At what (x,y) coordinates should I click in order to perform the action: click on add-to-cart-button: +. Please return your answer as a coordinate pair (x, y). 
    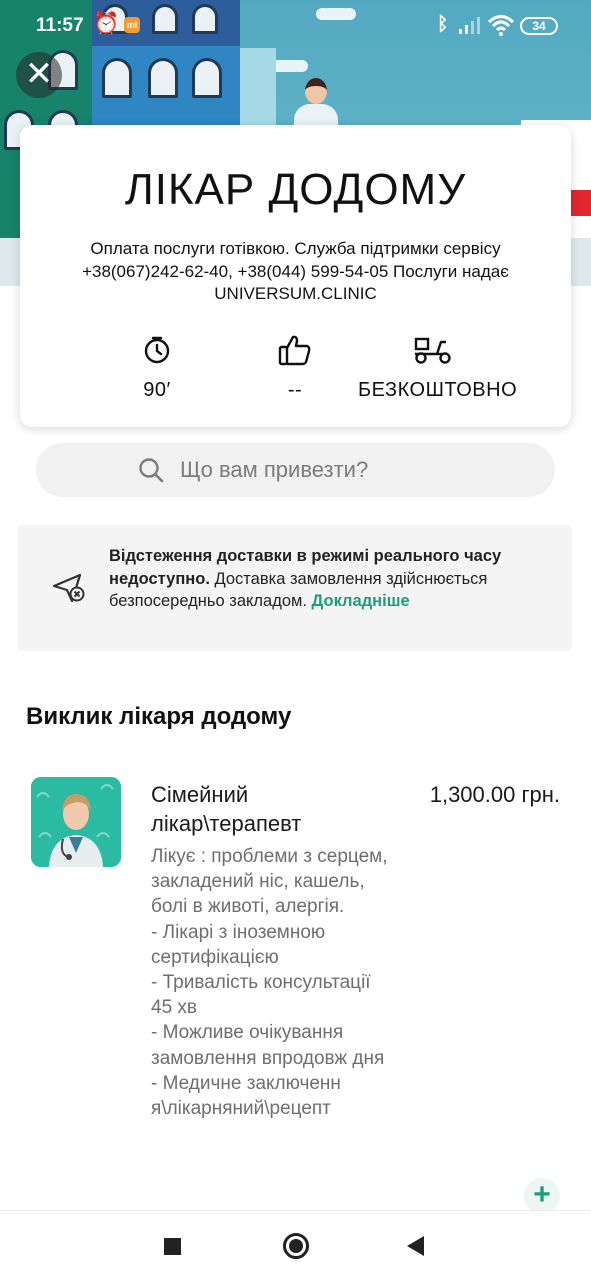
    Looking at the image, I should click on (542, 1196).